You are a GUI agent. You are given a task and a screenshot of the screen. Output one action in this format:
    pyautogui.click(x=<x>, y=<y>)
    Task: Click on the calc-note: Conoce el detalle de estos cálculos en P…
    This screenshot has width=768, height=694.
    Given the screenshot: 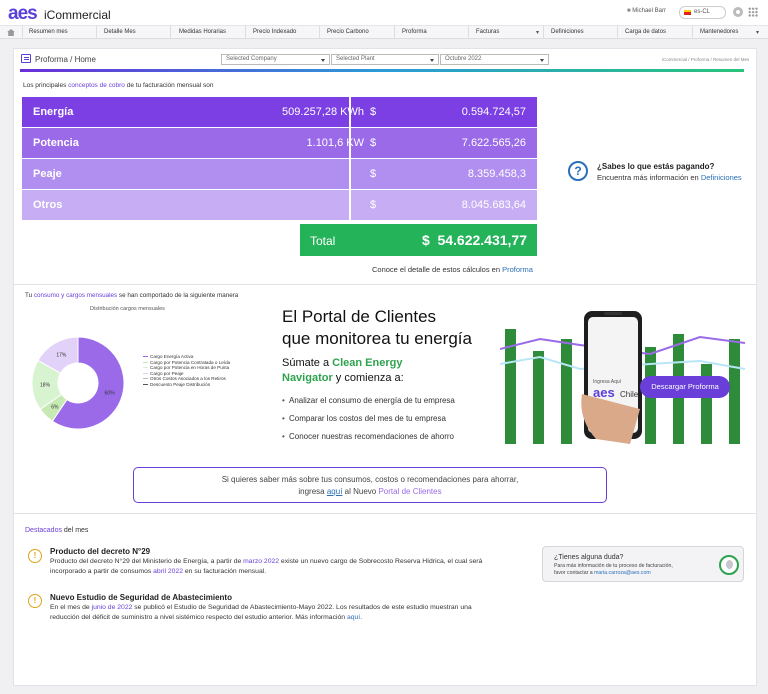 What is the action you would take?
    pyautogui.click(x=452, y=269)
    